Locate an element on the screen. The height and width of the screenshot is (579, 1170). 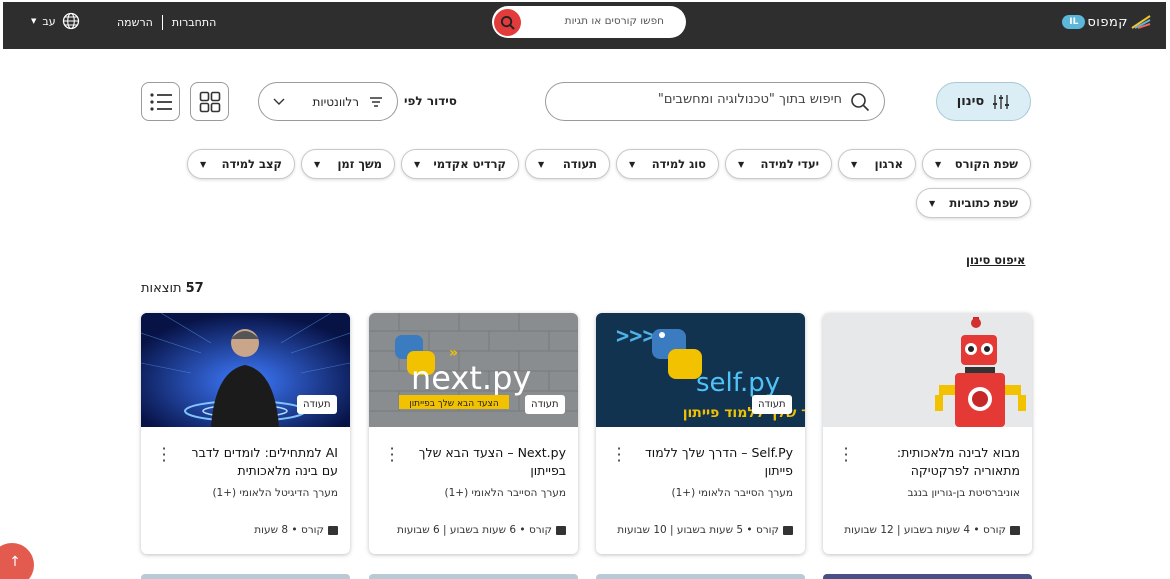
filter-toggle-button: סינון is located at coordinates (983, 101).